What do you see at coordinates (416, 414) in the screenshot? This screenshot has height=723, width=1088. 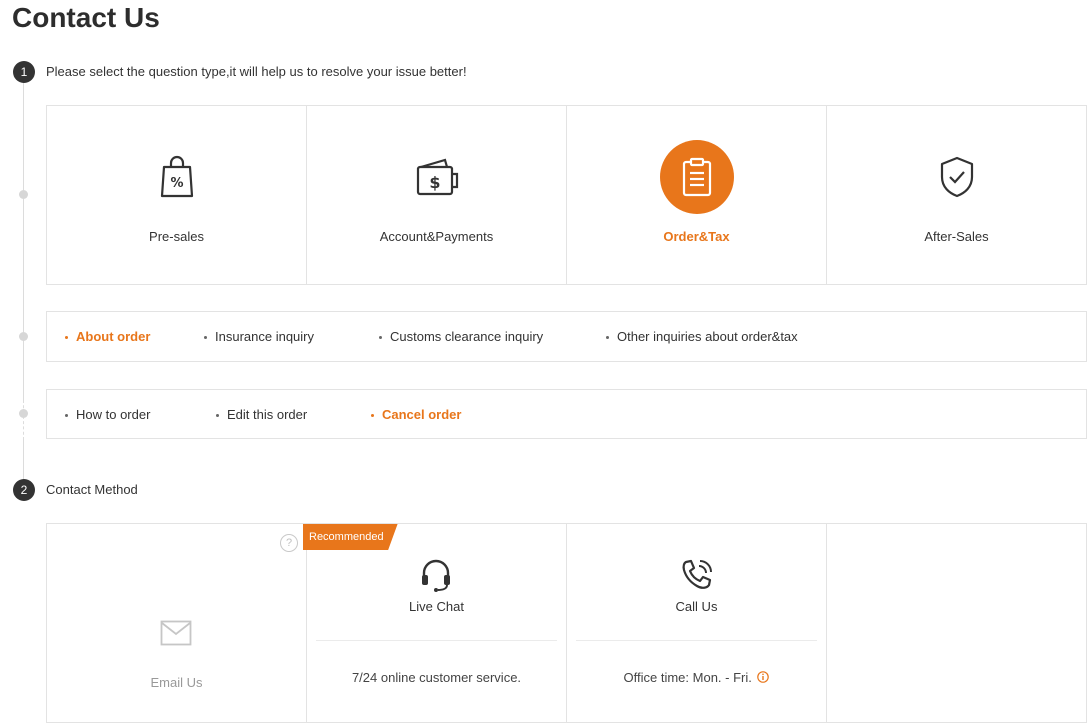 I see `topic-cancel-order: Cancel order` at bounding box center [416, 414].